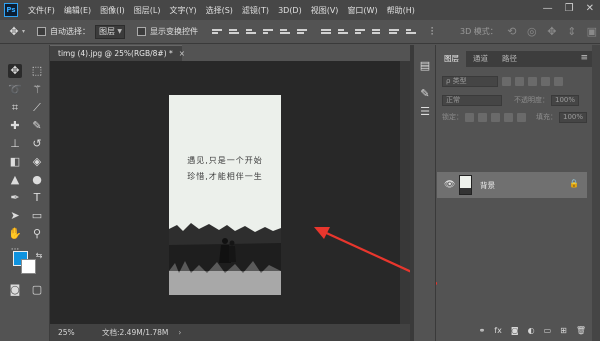 This screenshot has width=600, height=341. I want to click on lock-transparent-icon, so click(469, 117).